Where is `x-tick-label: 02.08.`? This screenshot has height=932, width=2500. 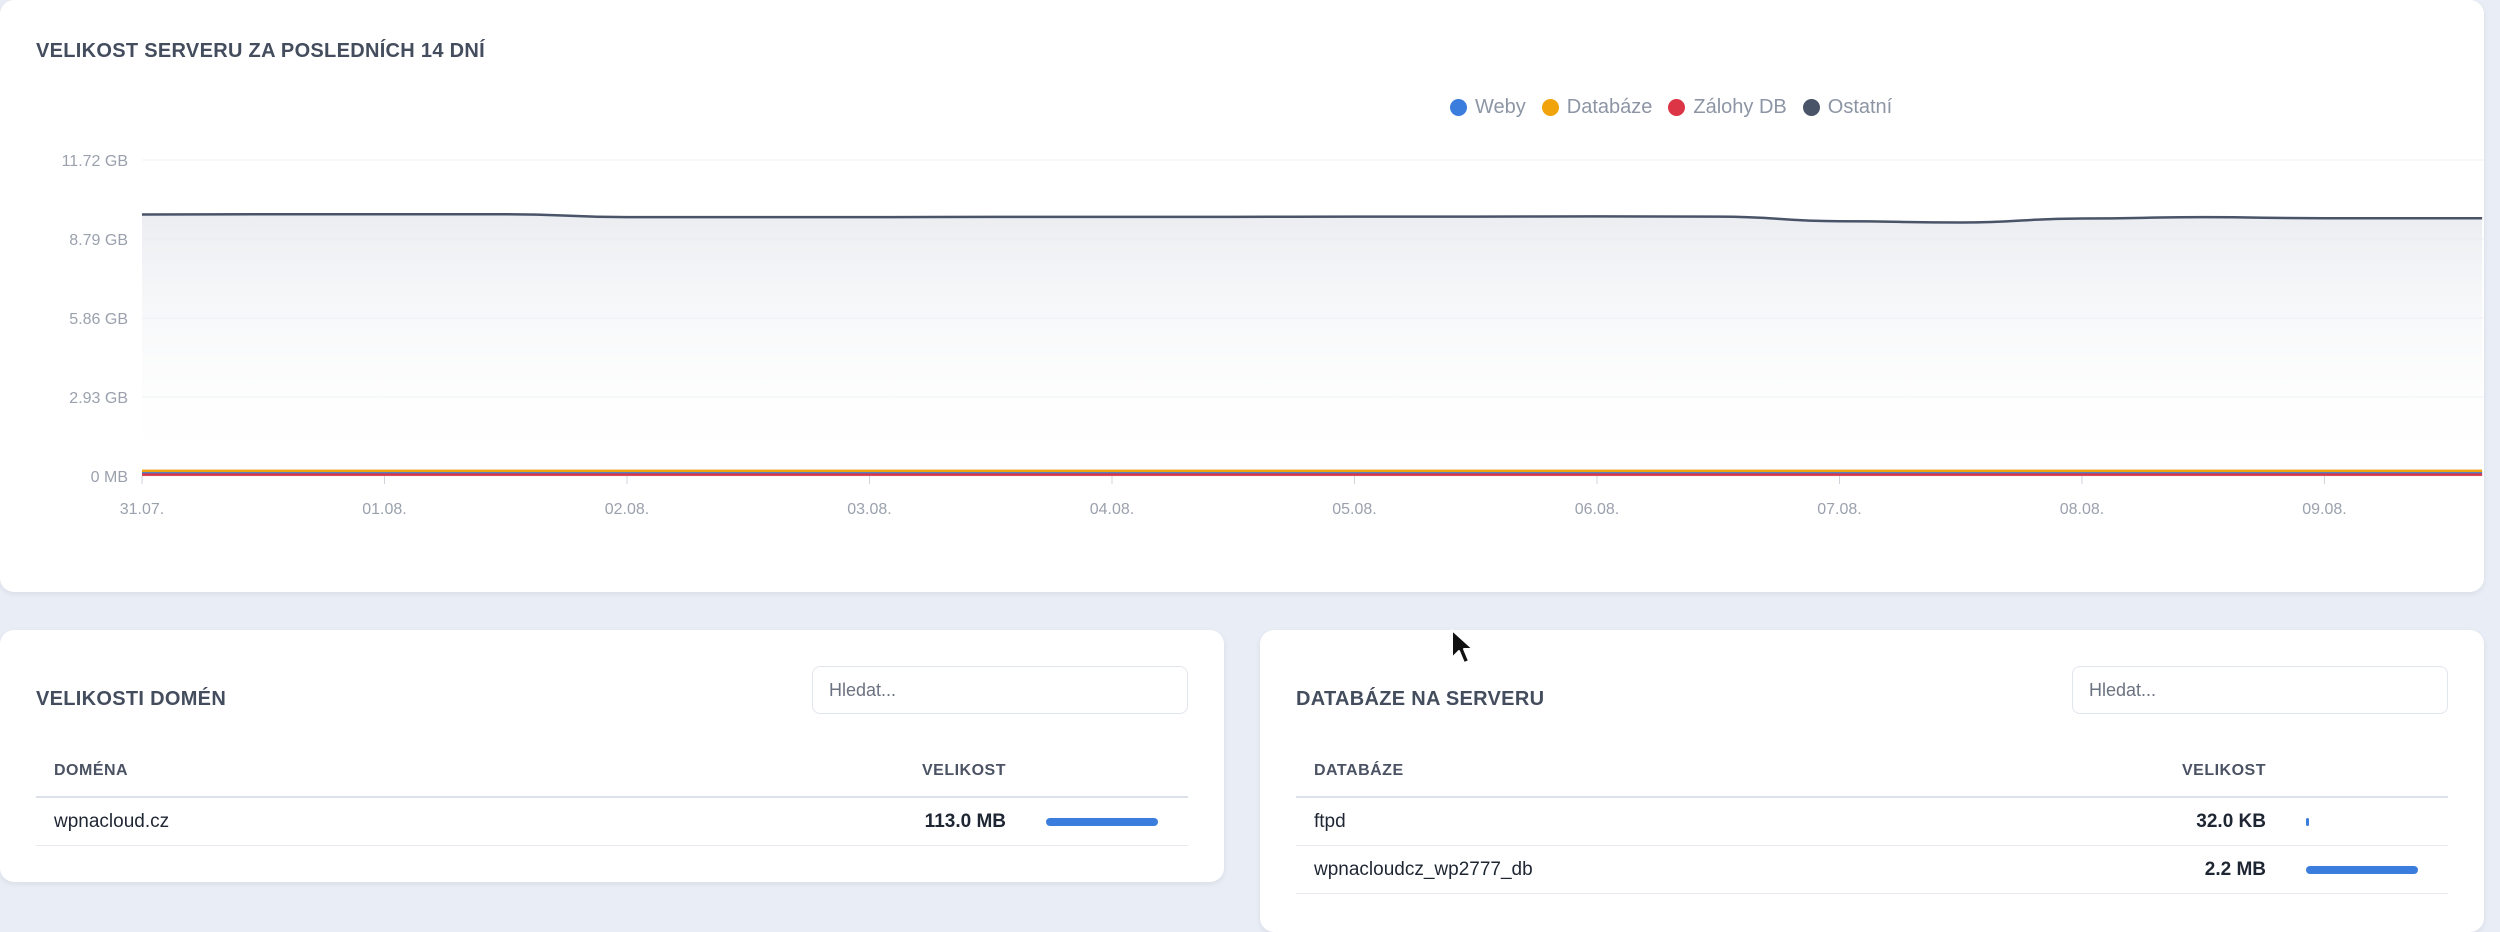
x-tick-label: 02.08. is located at coordinates (627, 509).